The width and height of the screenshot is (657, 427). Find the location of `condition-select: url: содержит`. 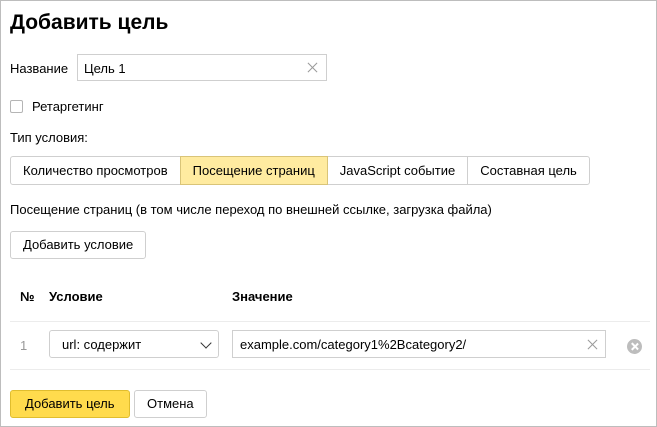

condition-select: url: содержит is located at coordinates (134, 344).